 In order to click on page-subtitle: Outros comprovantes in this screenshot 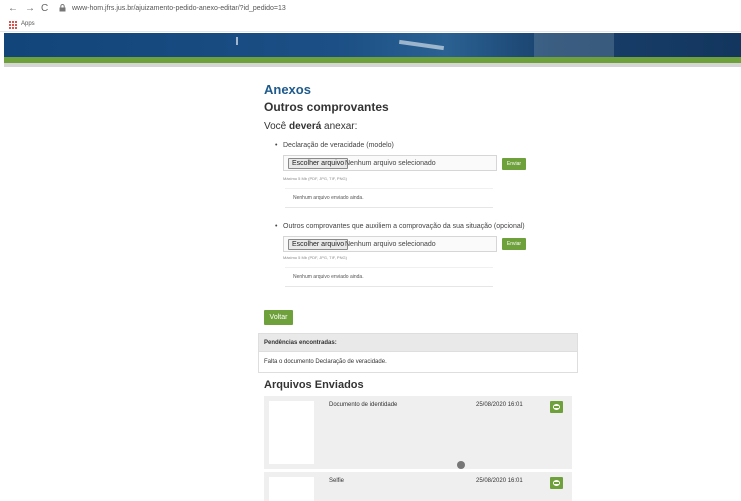, I will do `click(326, 107)`.